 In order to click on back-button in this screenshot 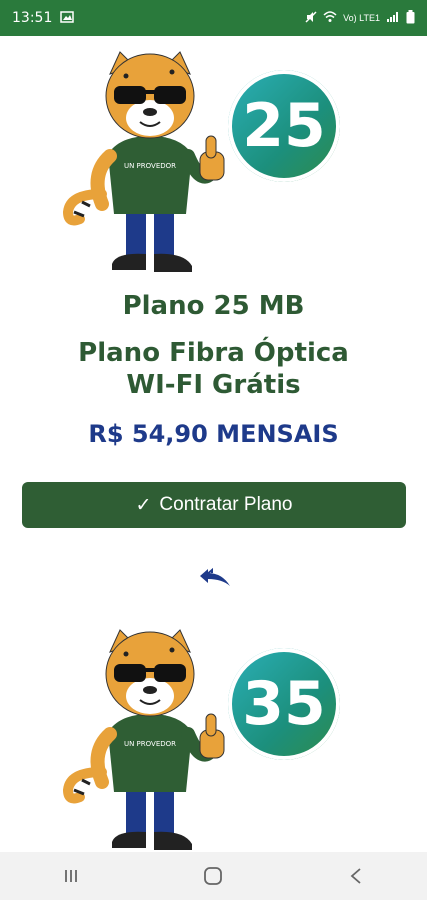, I will do `click(356, 876)`.